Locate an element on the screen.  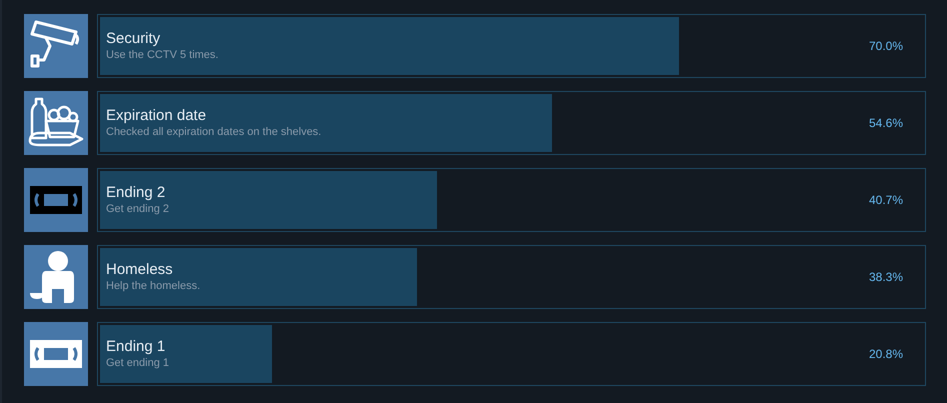
achievement-title: Ending 2 is located at coordinates (136, 193).